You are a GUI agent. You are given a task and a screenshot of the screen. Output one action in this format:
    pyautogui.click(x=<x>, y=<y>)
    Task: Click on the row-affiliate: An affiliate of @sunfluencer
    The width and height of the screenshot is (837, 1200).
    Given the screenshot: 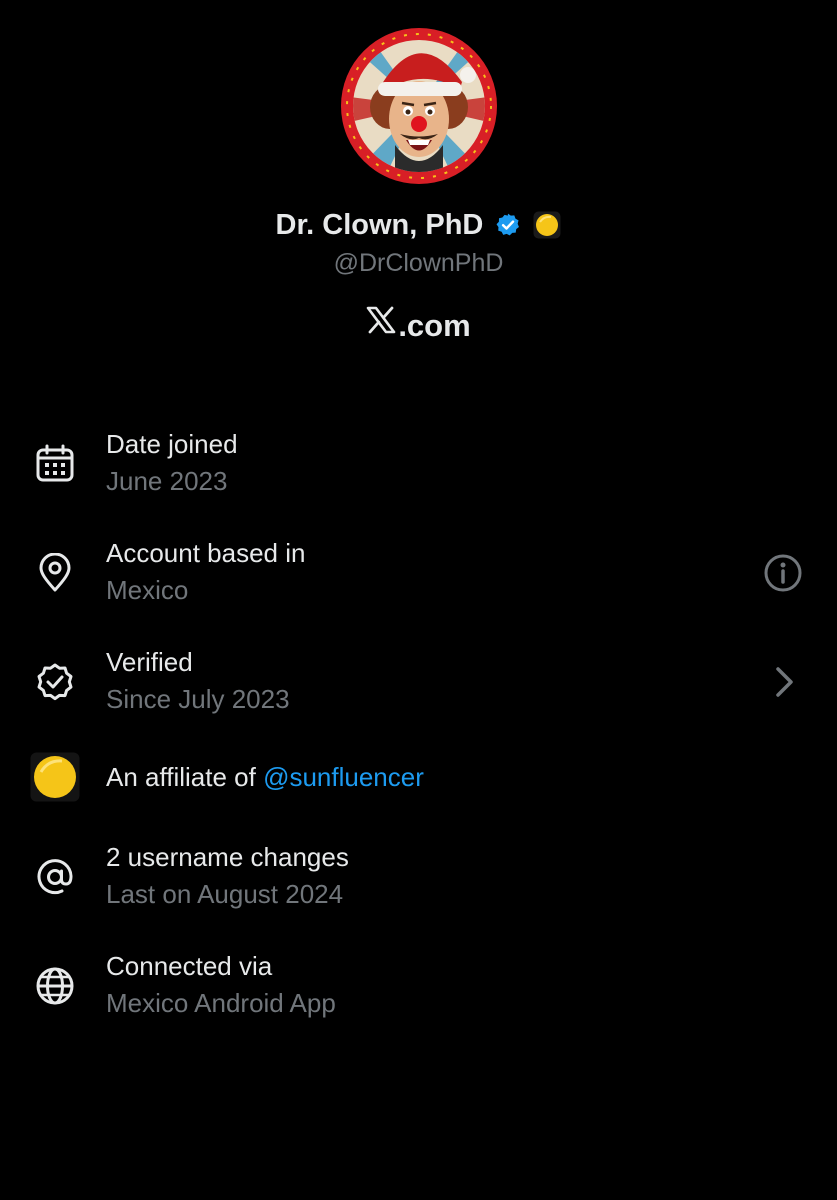 What is the action you would take?
    pyautogui.click(x=418, y=797)
    